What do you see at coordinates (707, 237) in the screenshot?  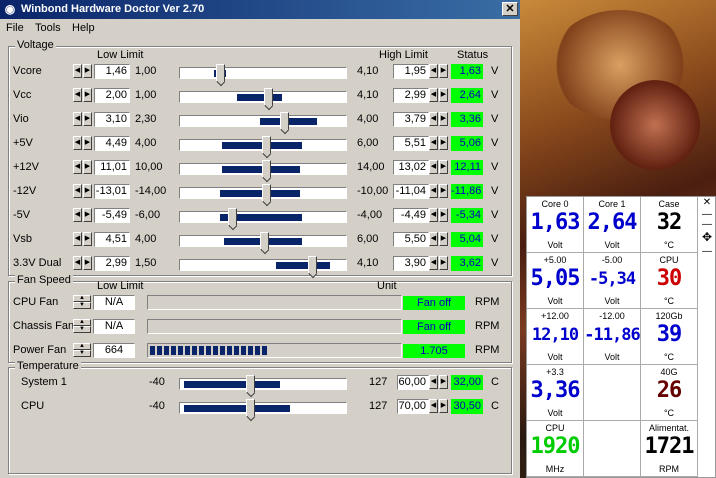 I see `gadget-move-icon: ✥` at bounding box center [707, 237].